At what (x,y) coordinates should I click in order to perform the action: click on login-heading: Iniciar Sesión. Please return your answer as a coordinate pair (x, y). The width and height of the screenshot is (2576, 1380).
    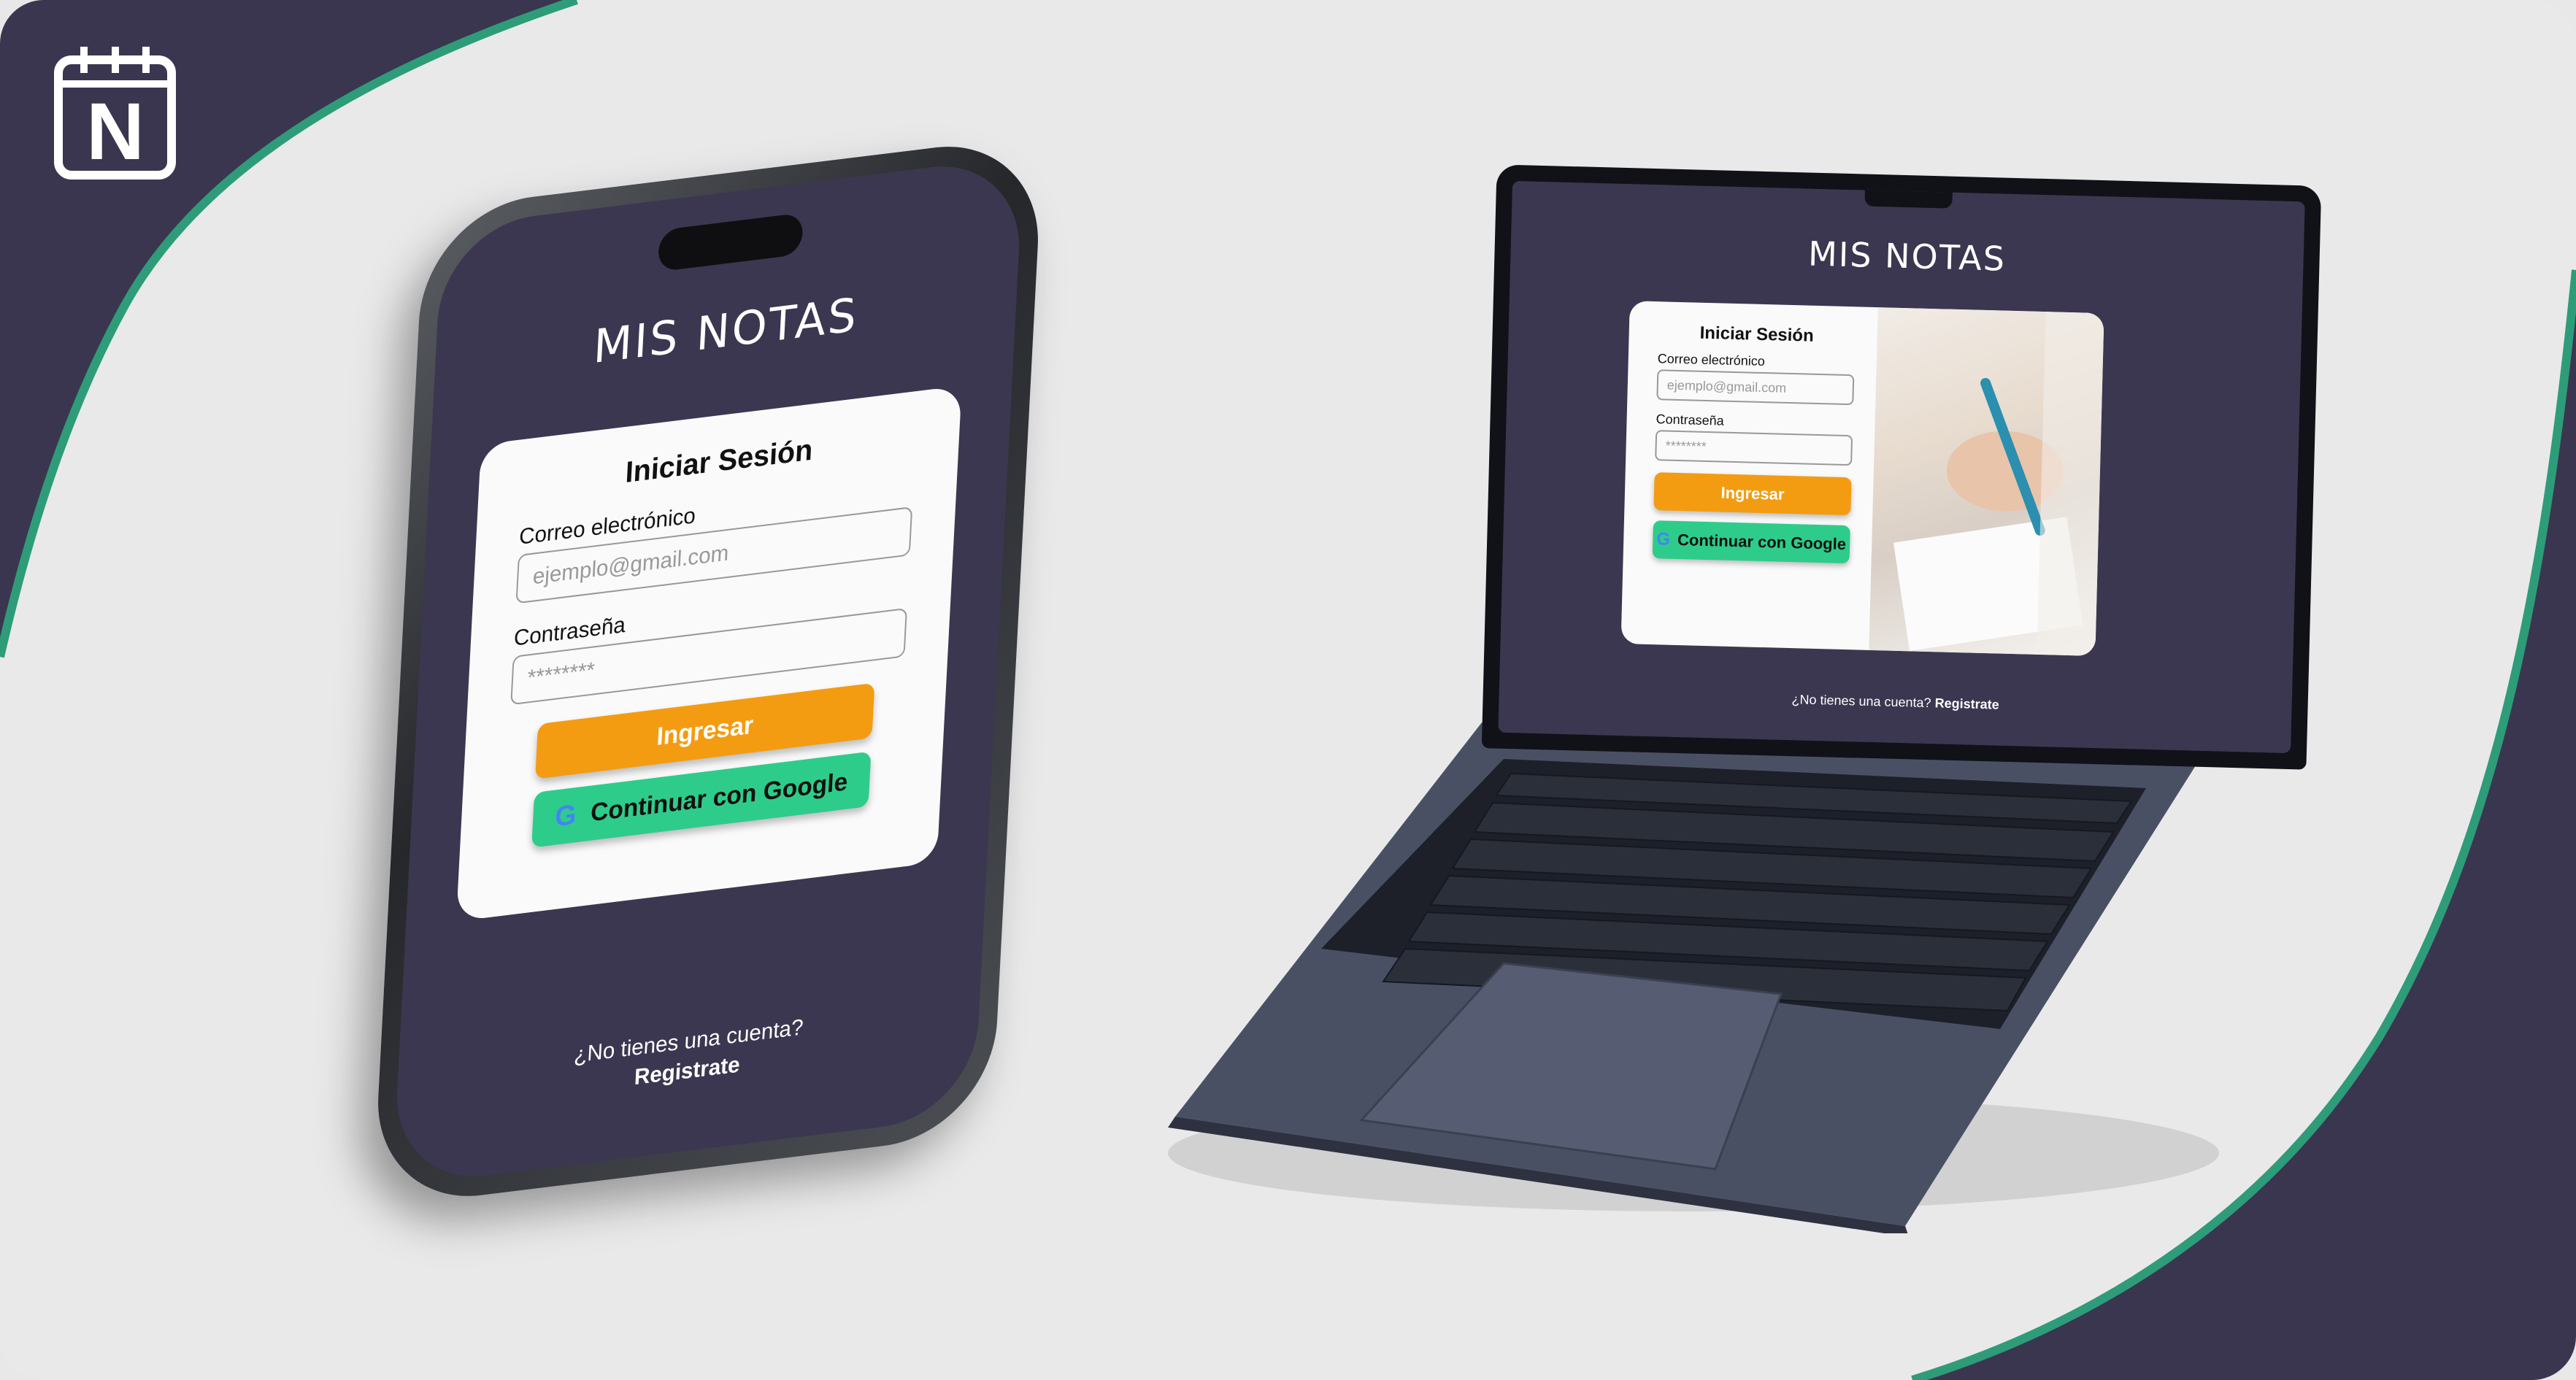
    Looking at the image, I should click on (1757, 334).